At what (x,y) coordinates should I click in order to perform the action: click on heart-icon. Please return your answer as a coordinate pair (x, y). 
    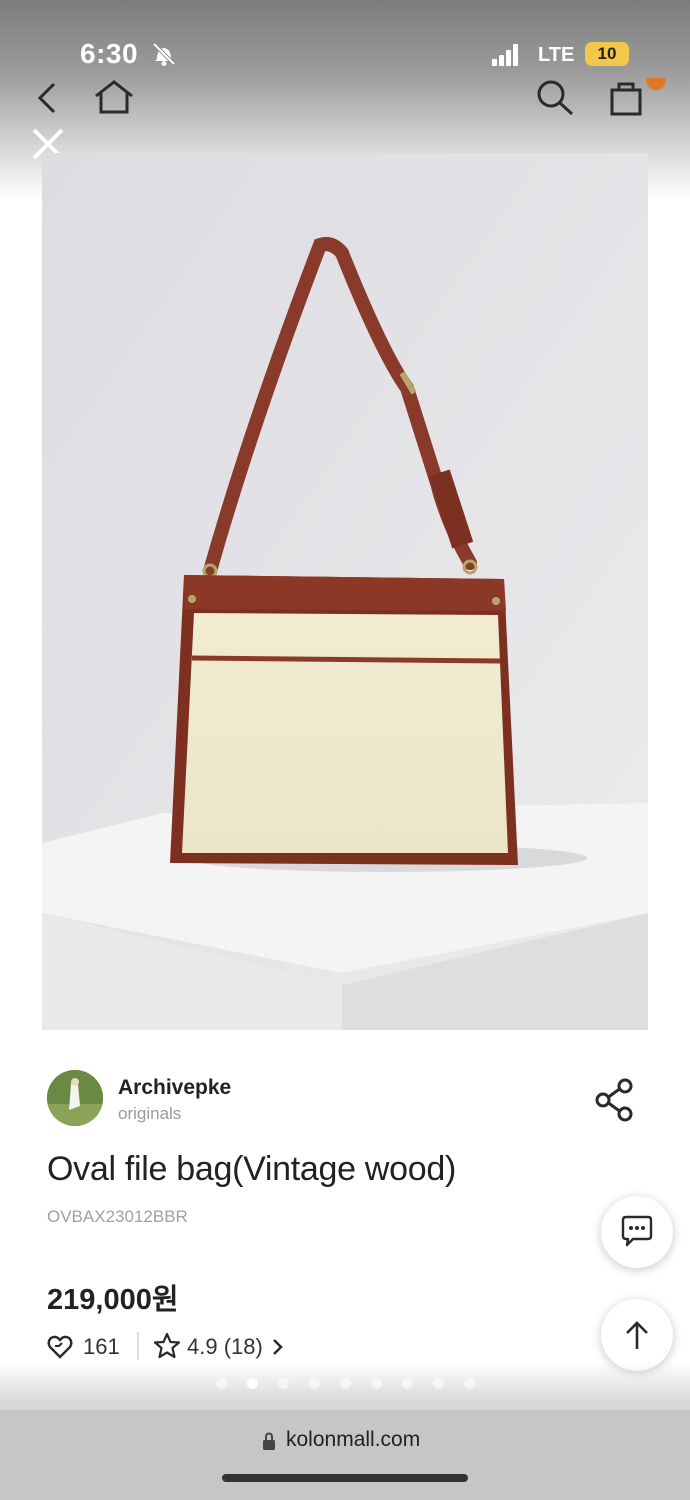
    Looking at the image, I should click on (60, 1347).